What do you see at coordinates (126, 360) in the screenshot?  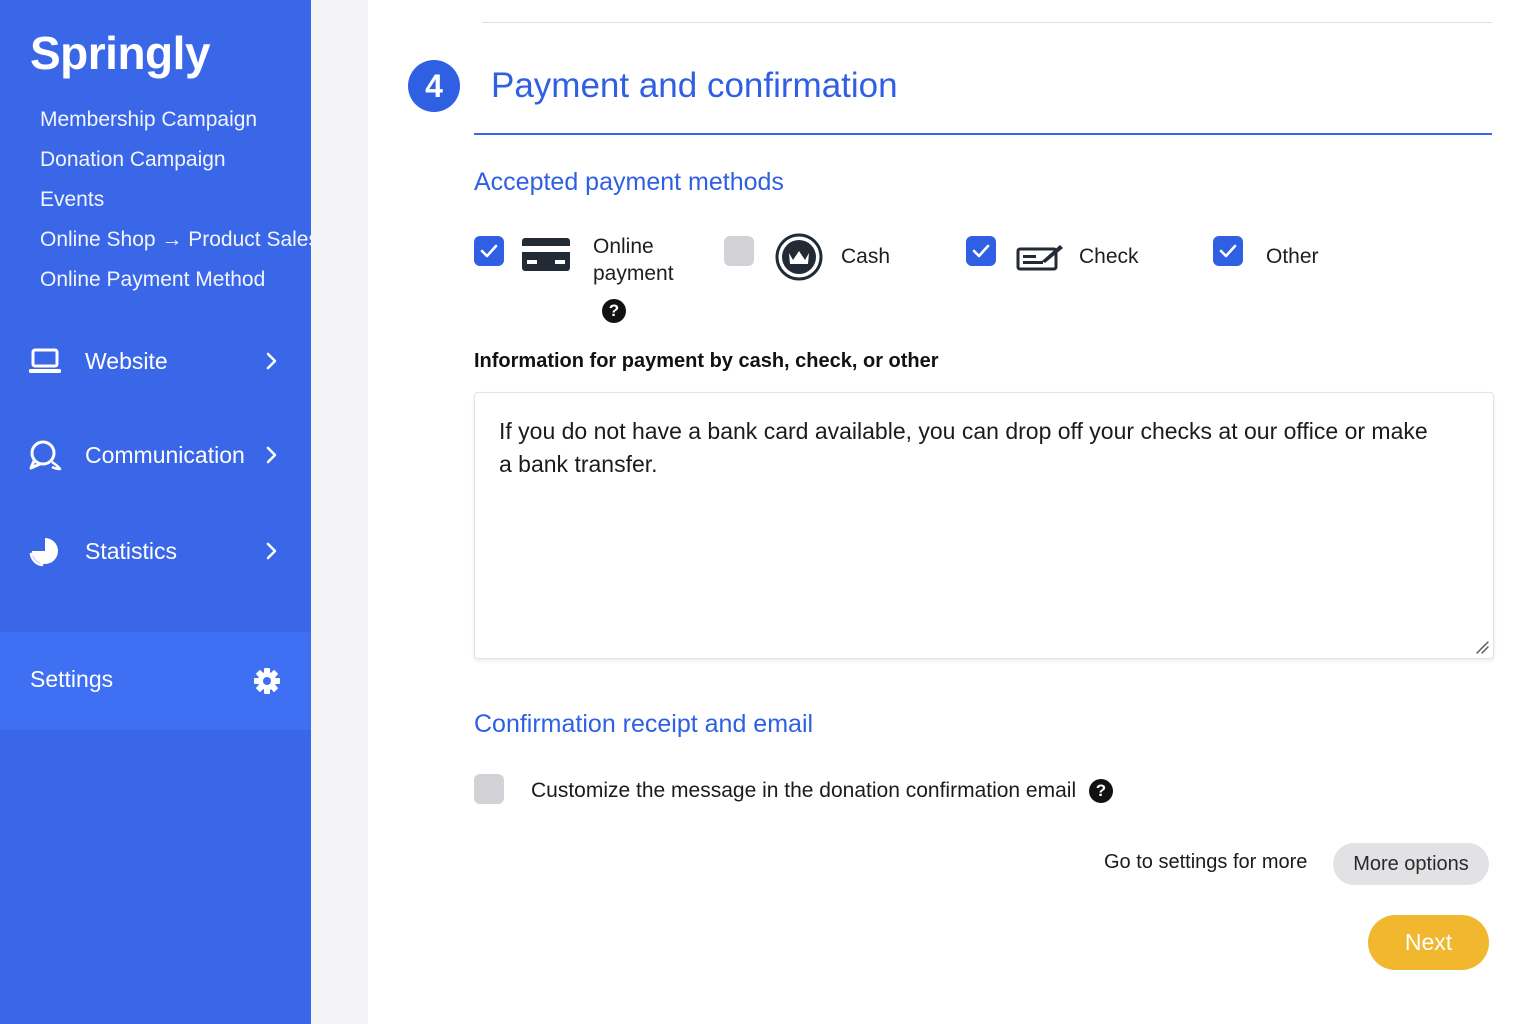 I see `sidebar-item-label: Website` at bounding box center [126, 360].